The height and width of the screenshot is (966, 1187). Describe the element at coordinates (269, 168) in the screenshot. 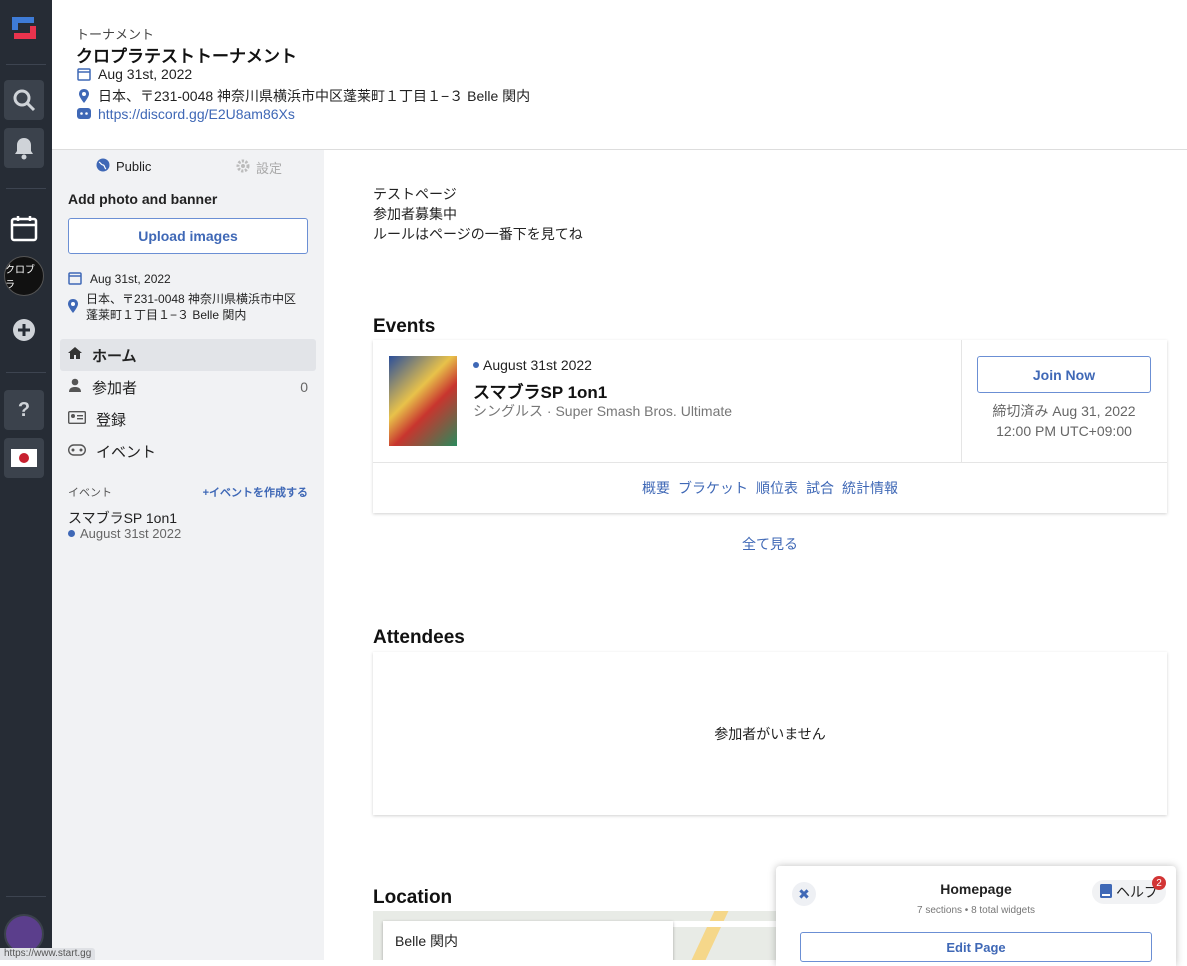

I see `settings-label: 設定` at that location.